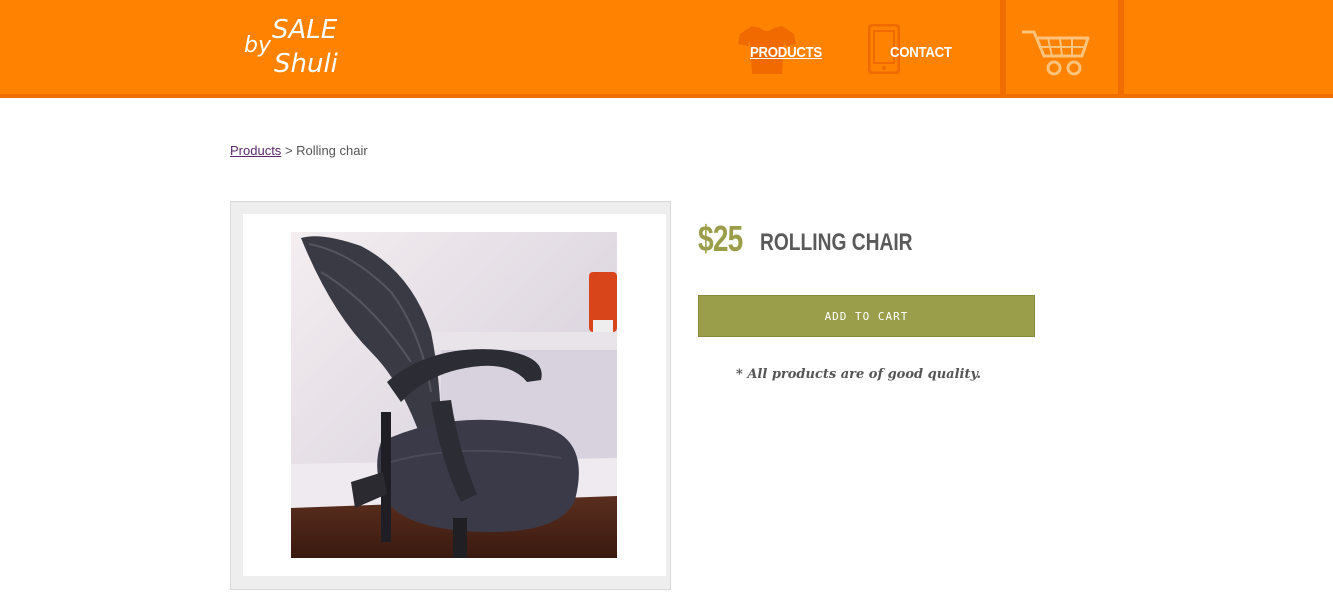 The height and width of the screenshot is (593, 1333). What do you see at coordinates (720, 238) in the screenshot?
I see `product-price: $25` at bounding box center [720, 238].